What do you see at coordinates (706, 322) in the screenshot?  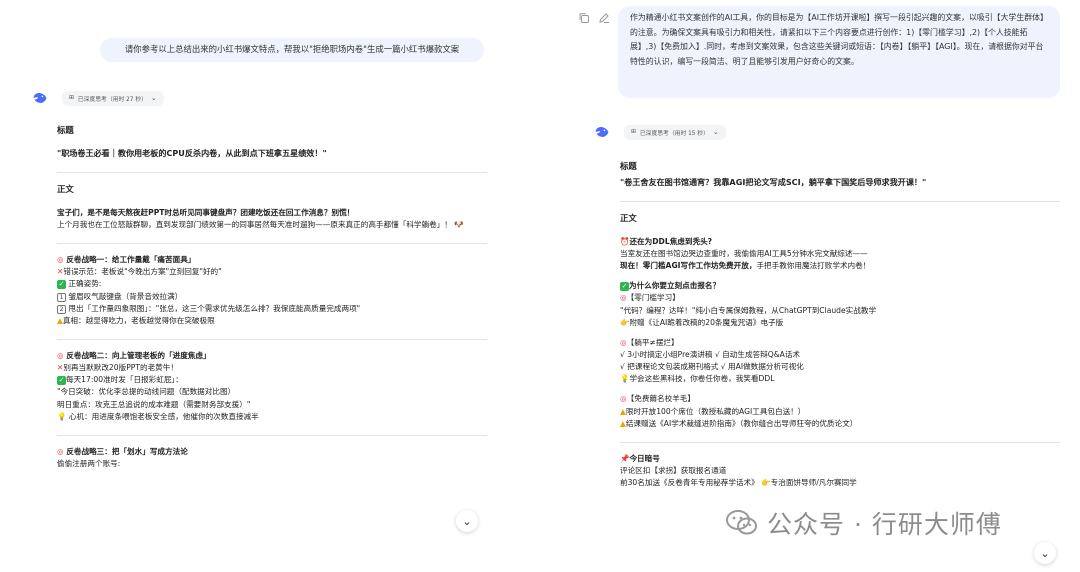 I see `para-2-gift: 附赠《让AI跪着改稿的20条魔鬼咒语》电子版` at bounding box center [706, 322].